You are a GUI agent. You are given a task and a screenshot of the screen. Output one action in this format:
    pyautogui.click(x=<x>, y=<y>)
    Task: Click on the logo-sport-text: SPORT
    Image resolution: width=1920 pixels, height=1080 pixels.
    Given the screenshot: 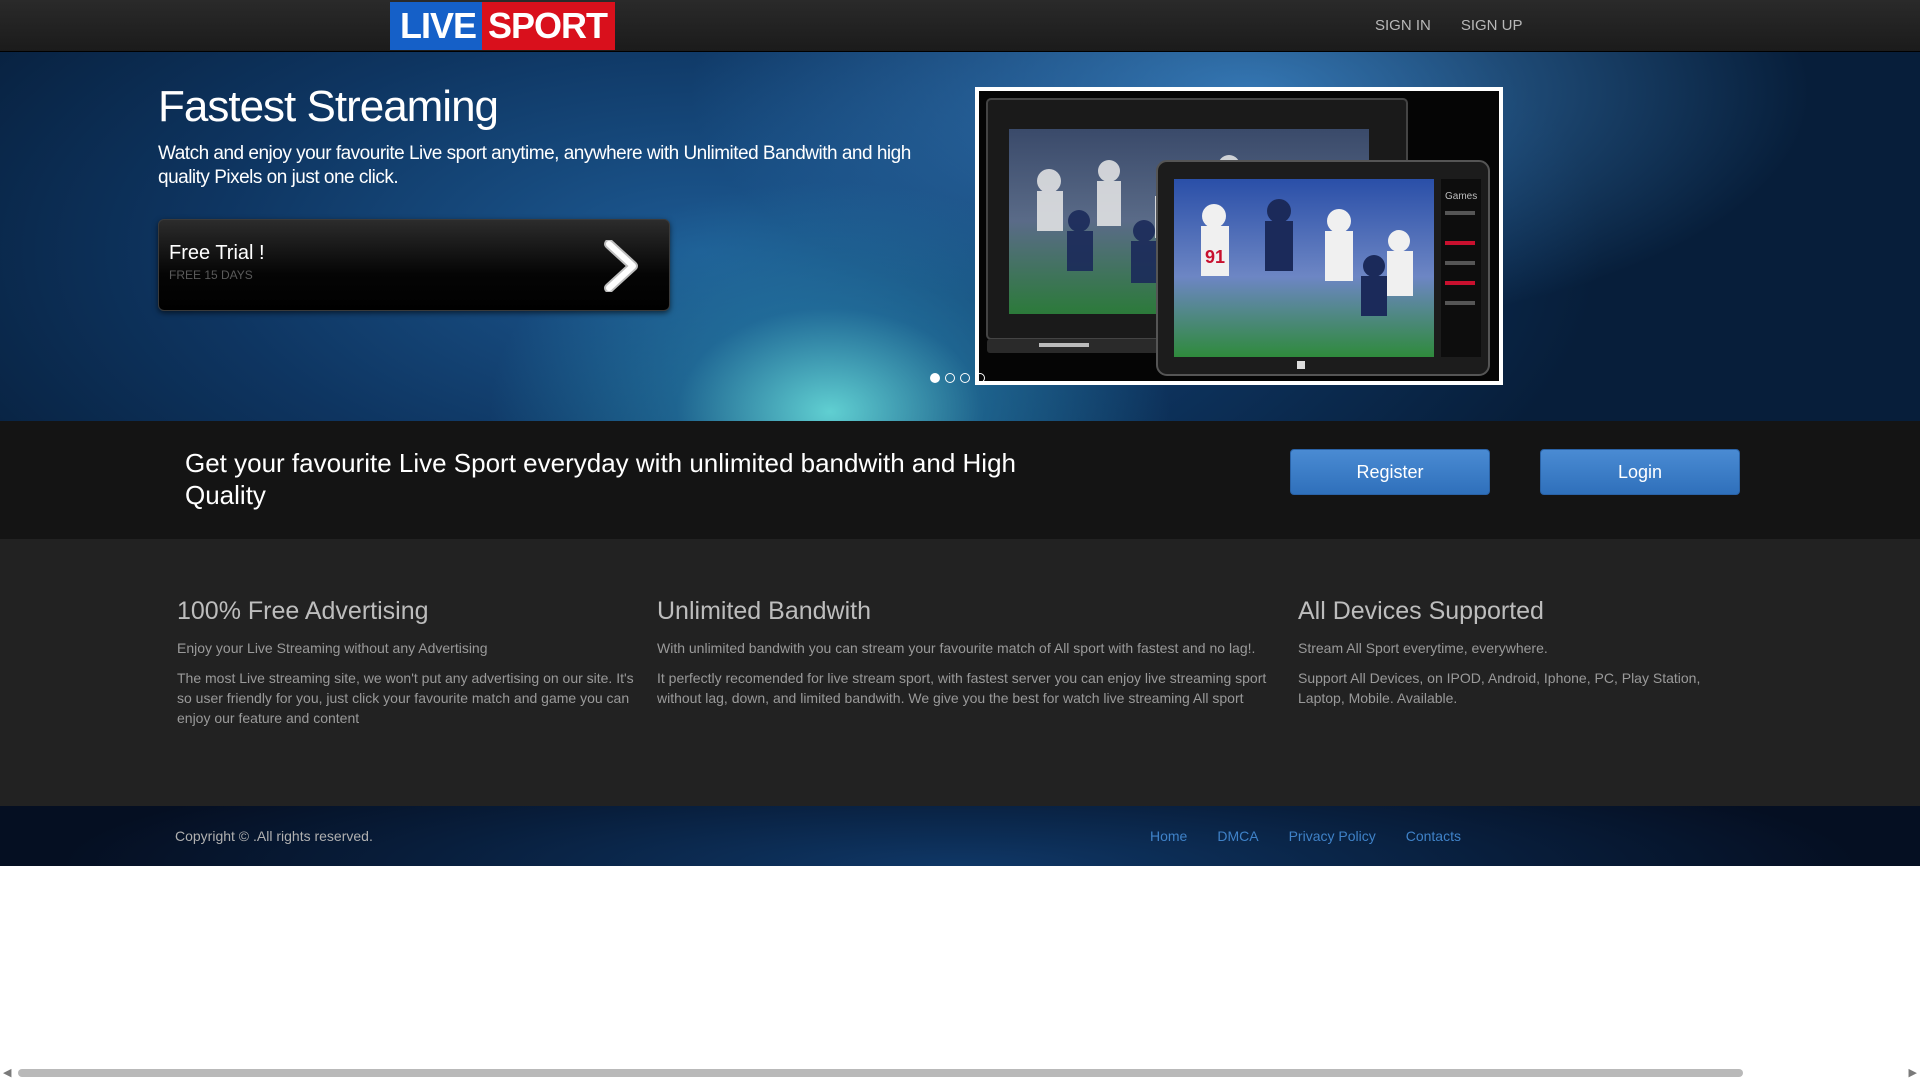 What is the action you would take?
    pyautogui.click(x=549, y=26)
    